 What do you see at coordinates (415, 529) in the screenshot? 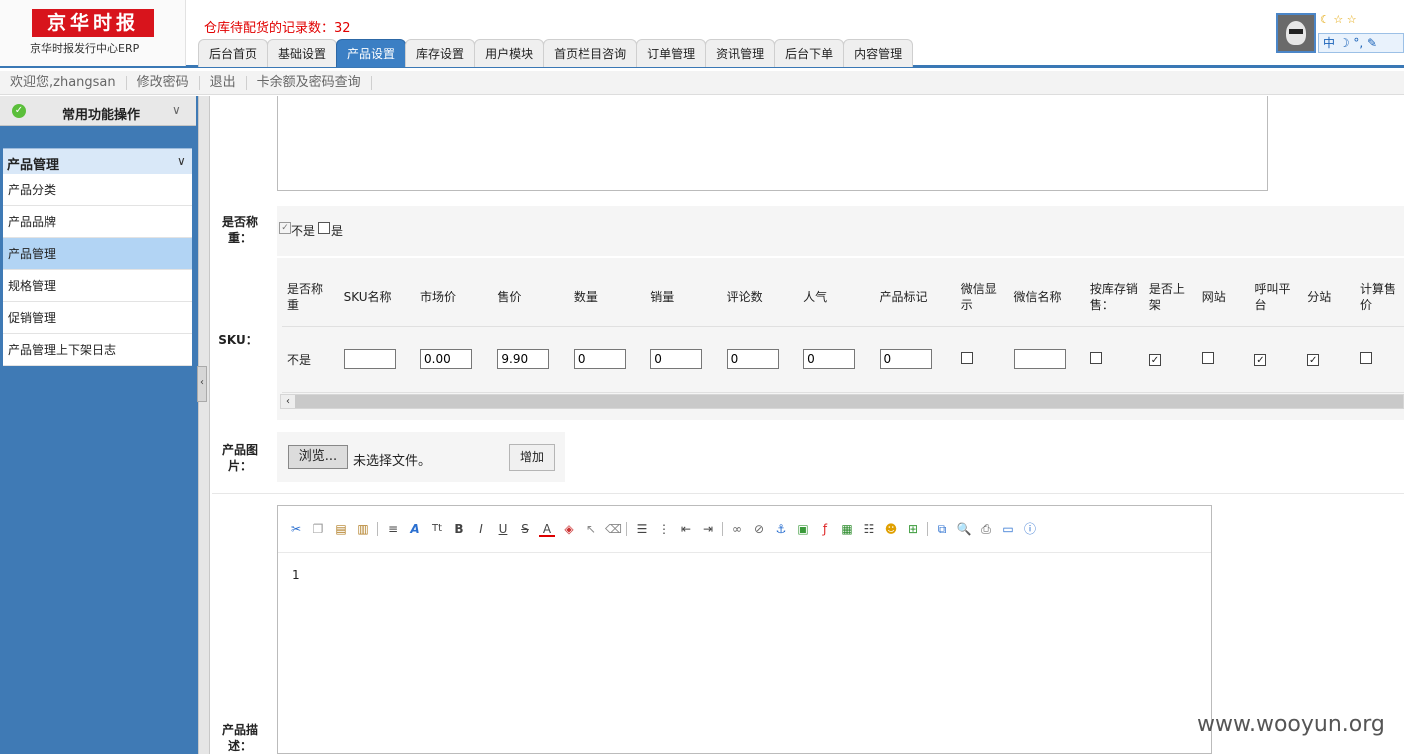
I see `font-name-icon: A` at bounding box center [415, 529].